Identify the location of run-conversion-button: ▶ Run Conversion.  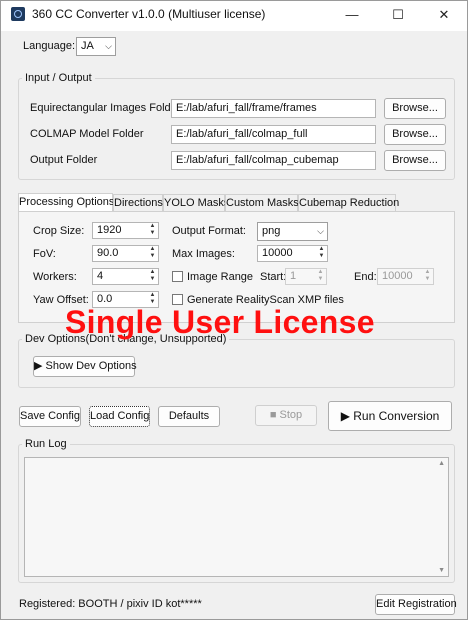
(390, 416).